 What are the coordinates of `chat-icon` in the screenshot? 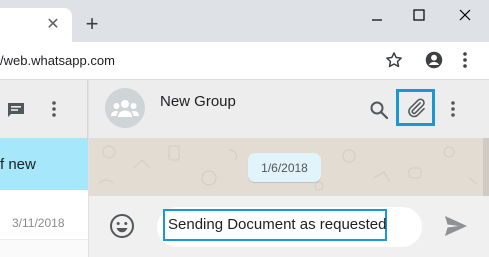 It's located at (16, 110).